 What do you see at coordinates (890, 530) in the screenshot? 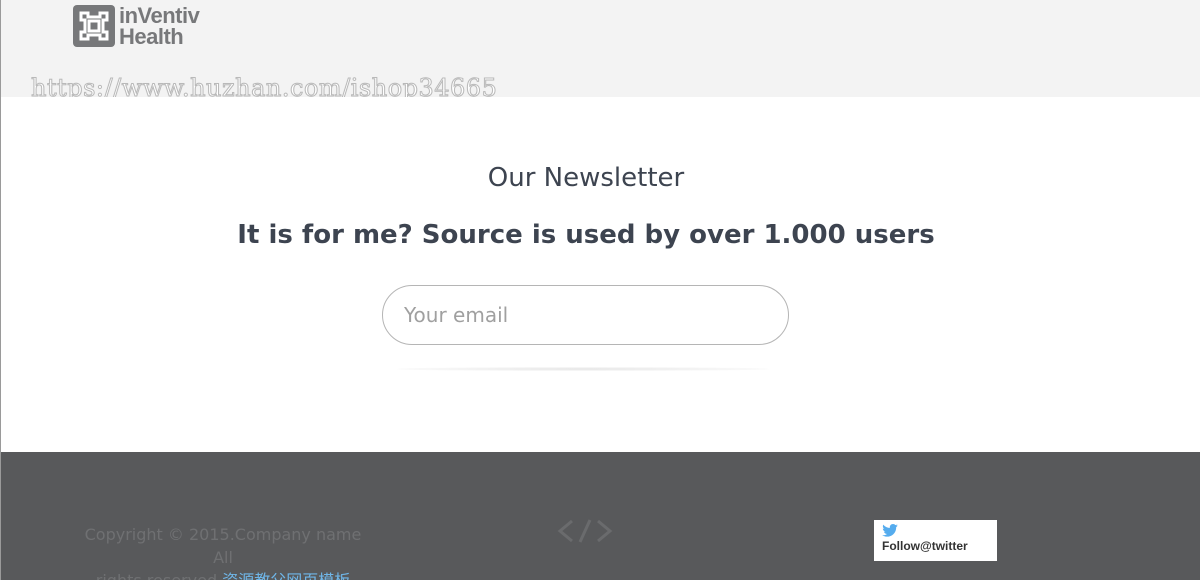
I see `twitter-bird-icon` at bounding box center [890, 530].